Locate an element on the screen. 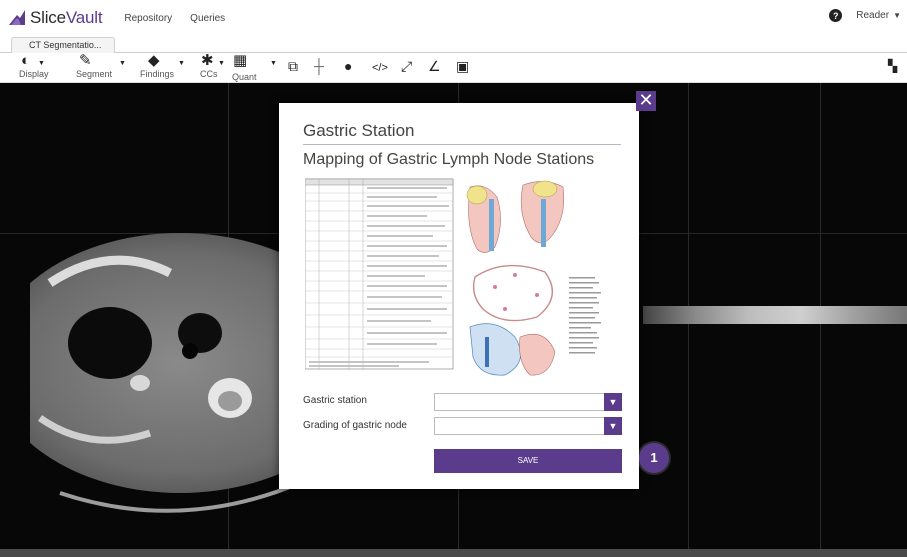  dialog-title: Gastric Station is located at coordinates (359, 130).